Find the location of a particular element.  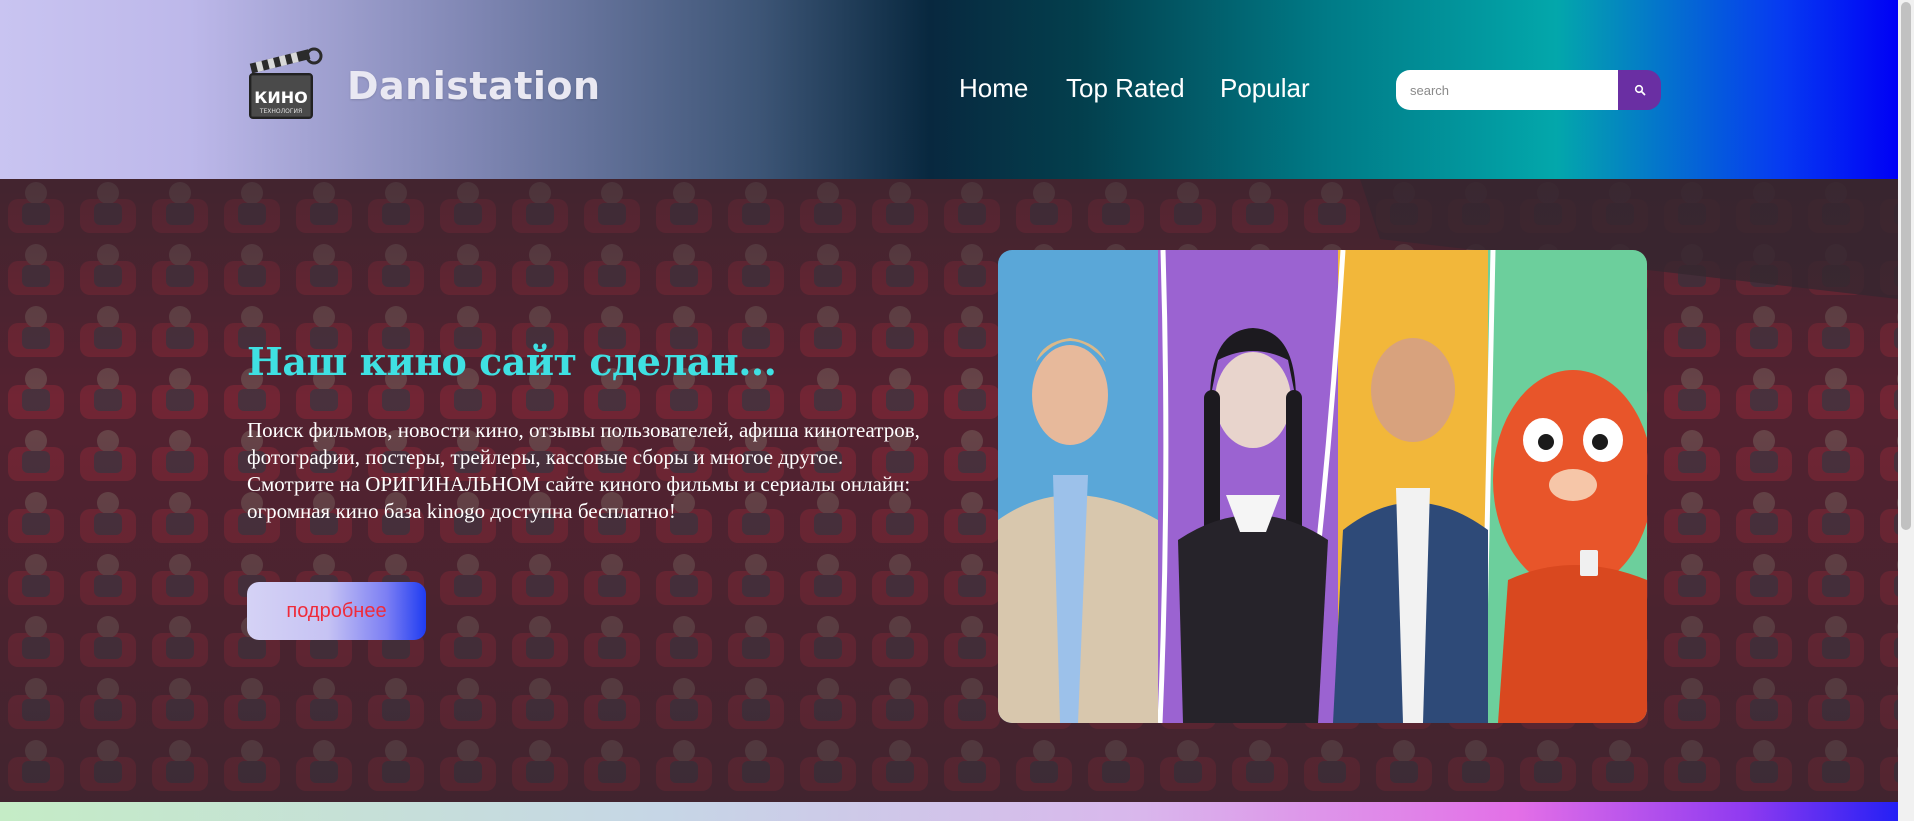

vertical-scrollbar is located at coordinates (1906, 410).